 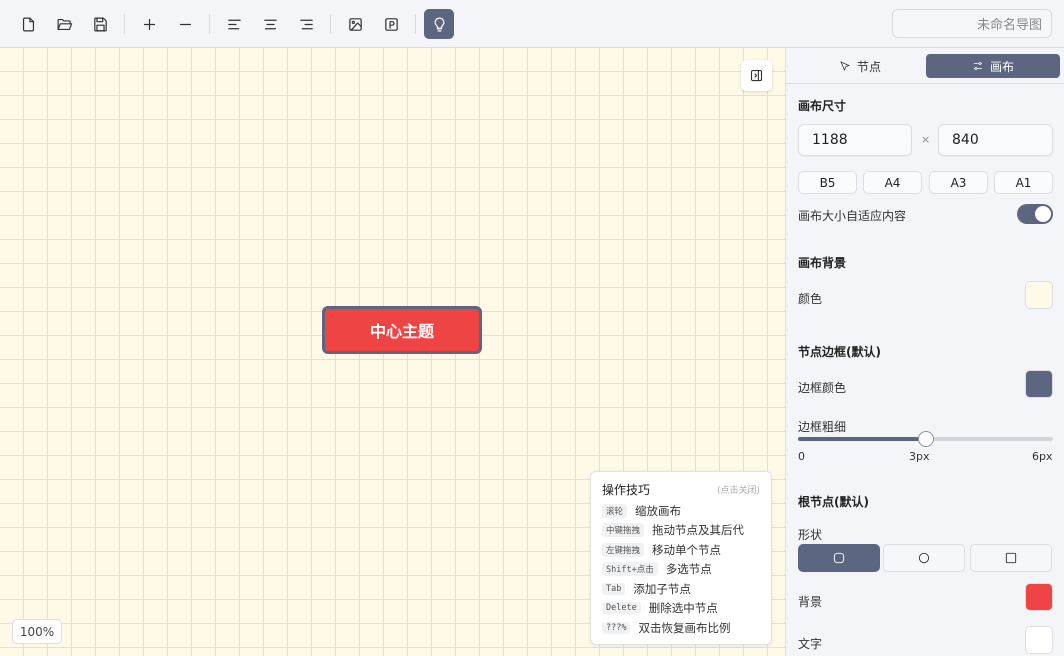 What do you see at coordinates (855, 140) in the screenshot?
I see `canvas-width-input: 1188` at bounding box center [855, 140].